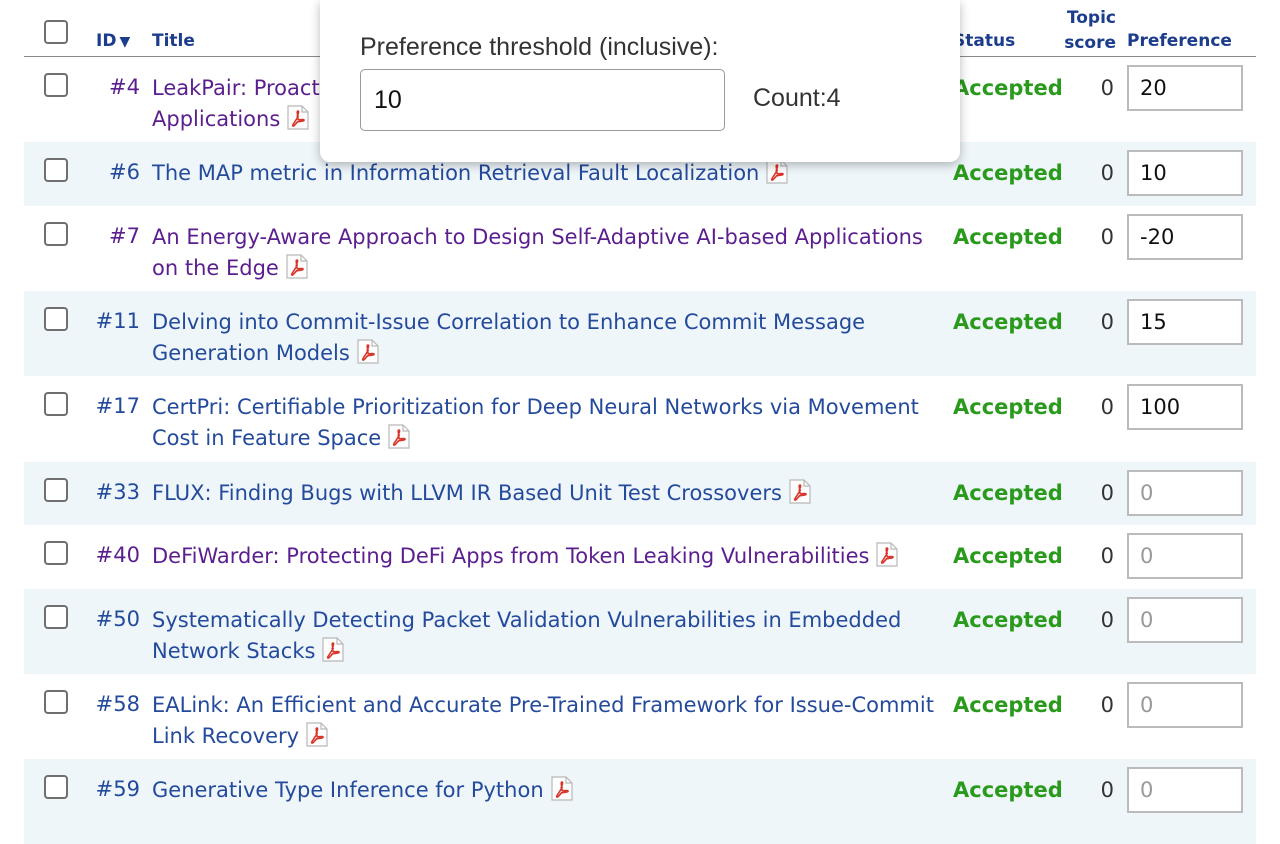 Image resolution: width=1280 pixels, height=844 pixels. Describe the element at coordinates (539, 47) in the screenshot. I see `threshold-label: Preference threshold (inclusive):` at that location.